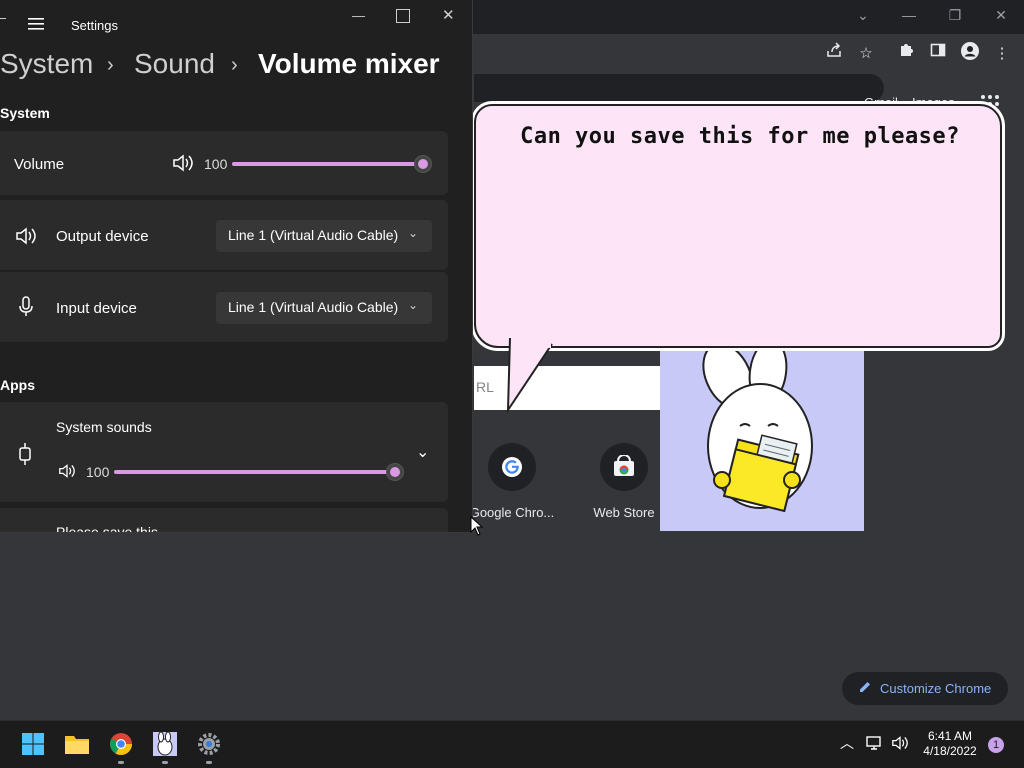 The height and width of the screenshot is (768, 1024). What do you see at coordinates (17, 385) in the screenshot?
I see `apps-section-heading: Apps` at bounding box center [17, 385].